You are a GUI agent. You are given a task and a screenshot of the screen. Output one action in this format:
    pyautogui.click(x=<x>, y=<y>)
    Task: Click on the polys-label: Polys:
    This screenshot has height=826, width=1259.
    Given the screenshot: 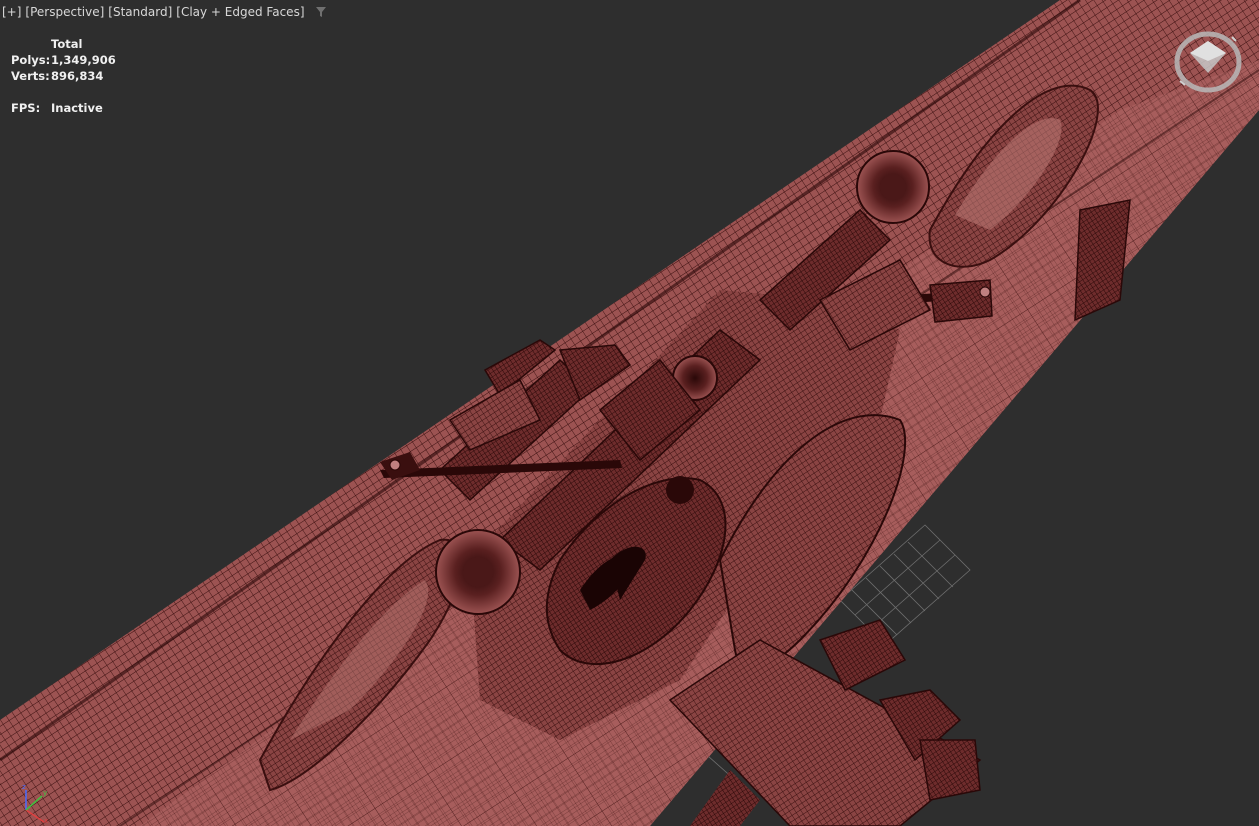 What is the action you would take?
    pyautogui.click(x=31, y=60)
    